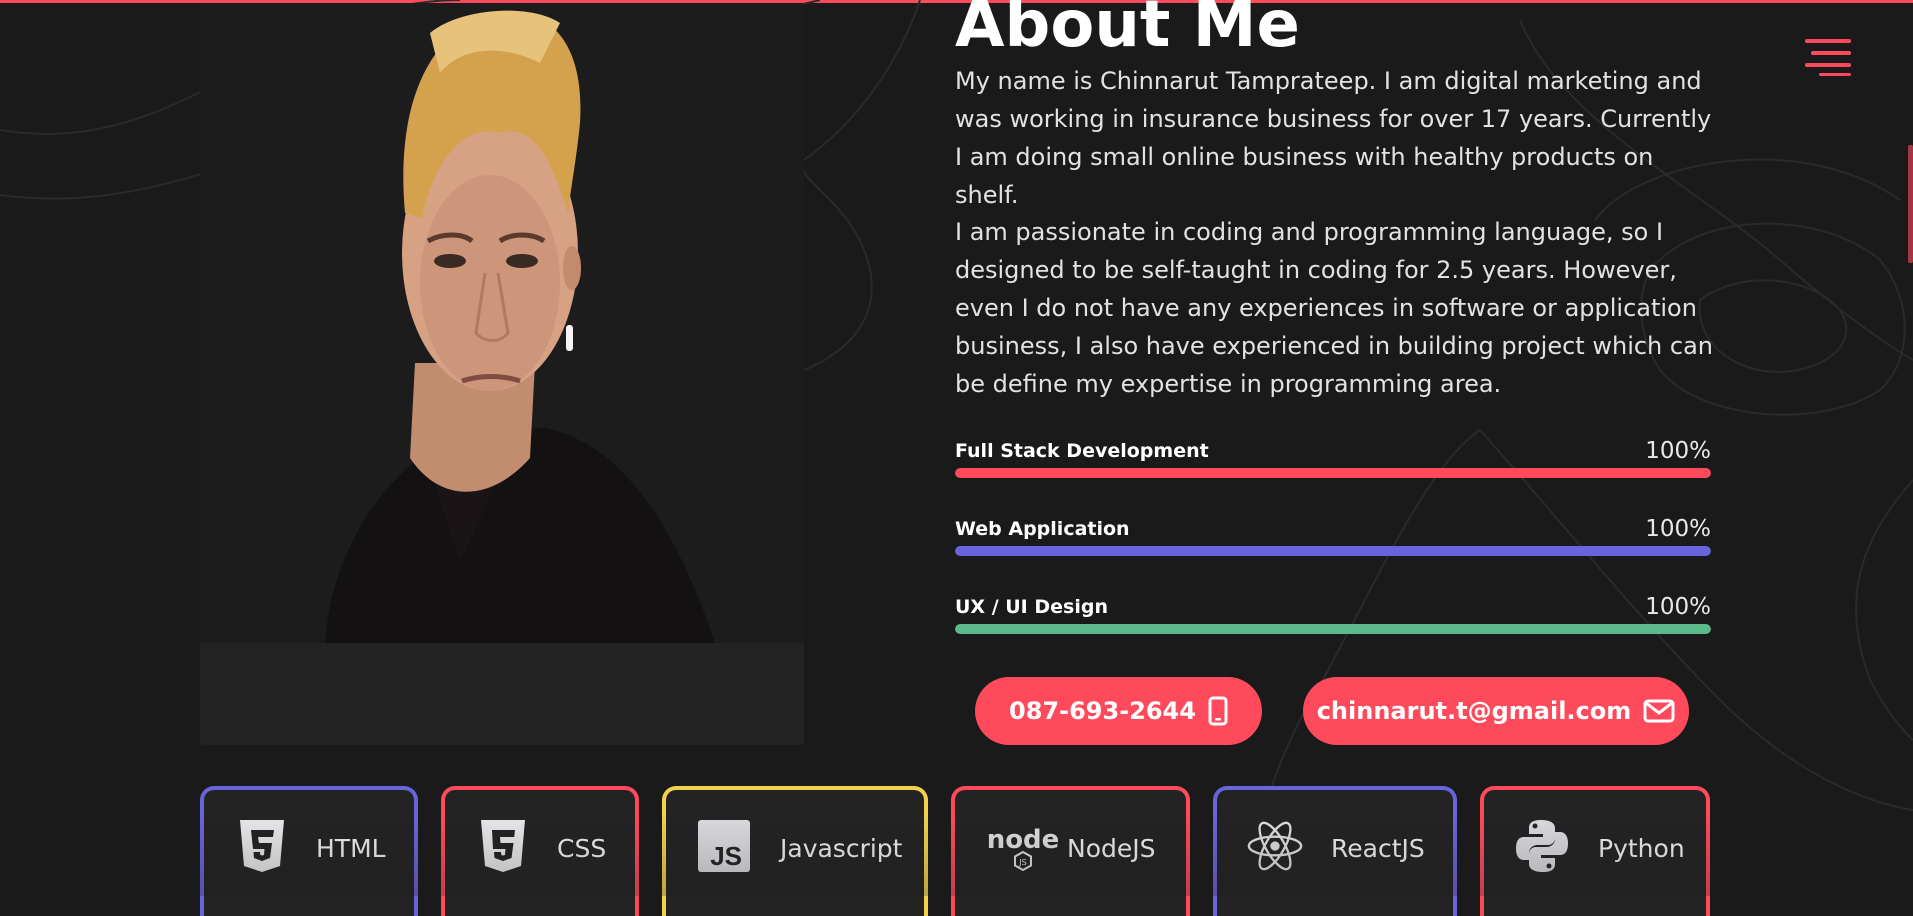  Describe the element at coordinates (503, 846) in the screenshot. I see `css3-icon` at that location.